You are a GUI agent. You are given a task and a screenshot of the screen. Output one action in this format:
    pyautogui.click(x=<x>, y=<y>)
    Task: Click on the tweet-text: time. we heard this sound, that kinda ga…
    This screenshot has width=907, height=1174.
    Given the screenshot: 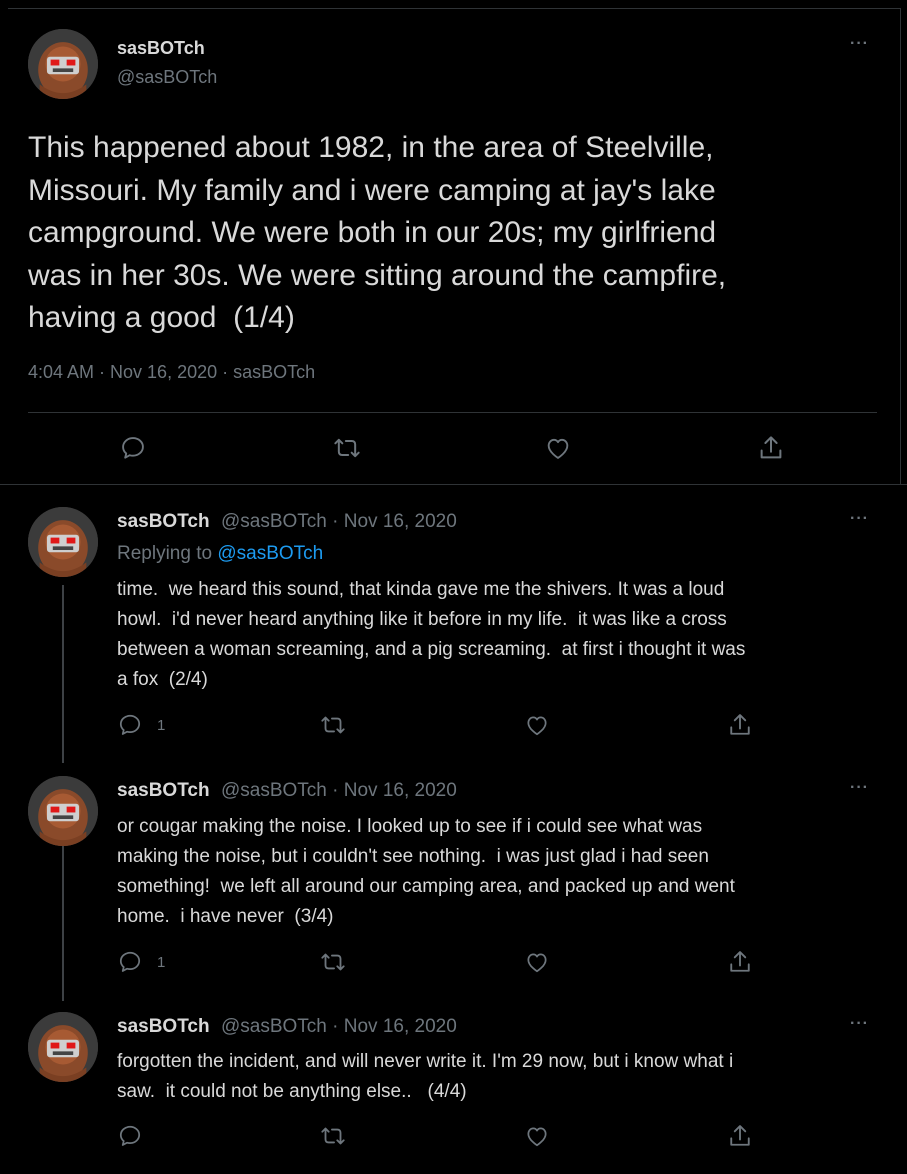 What is the action you would take?
    pyautogui.click(x=431, y=634)
    